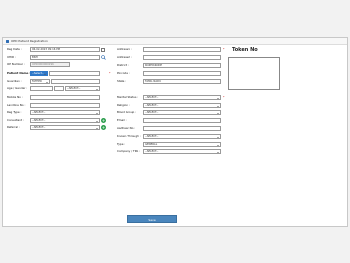 The image size is (350, 263). What do you see at coordinates (128, 151) in the screenshot?
I see `company-tpa-label: Company / TPA :` at bounding box center [128, 151].